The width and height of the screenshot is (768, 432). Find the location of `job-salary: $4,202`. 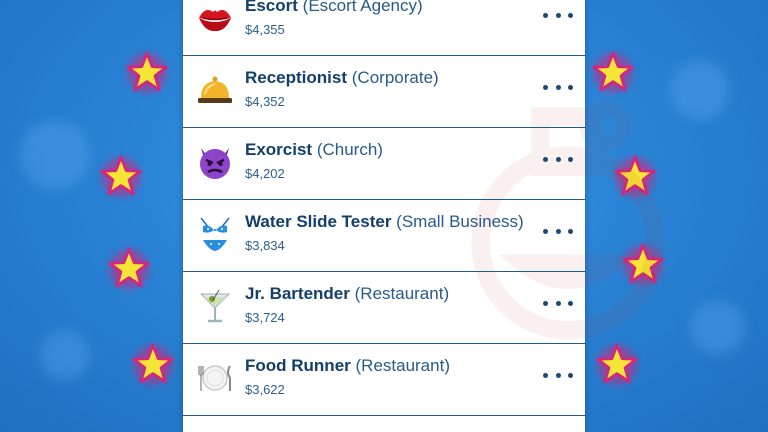

job-salary: $4,202 is located at coordinates (265, 173).